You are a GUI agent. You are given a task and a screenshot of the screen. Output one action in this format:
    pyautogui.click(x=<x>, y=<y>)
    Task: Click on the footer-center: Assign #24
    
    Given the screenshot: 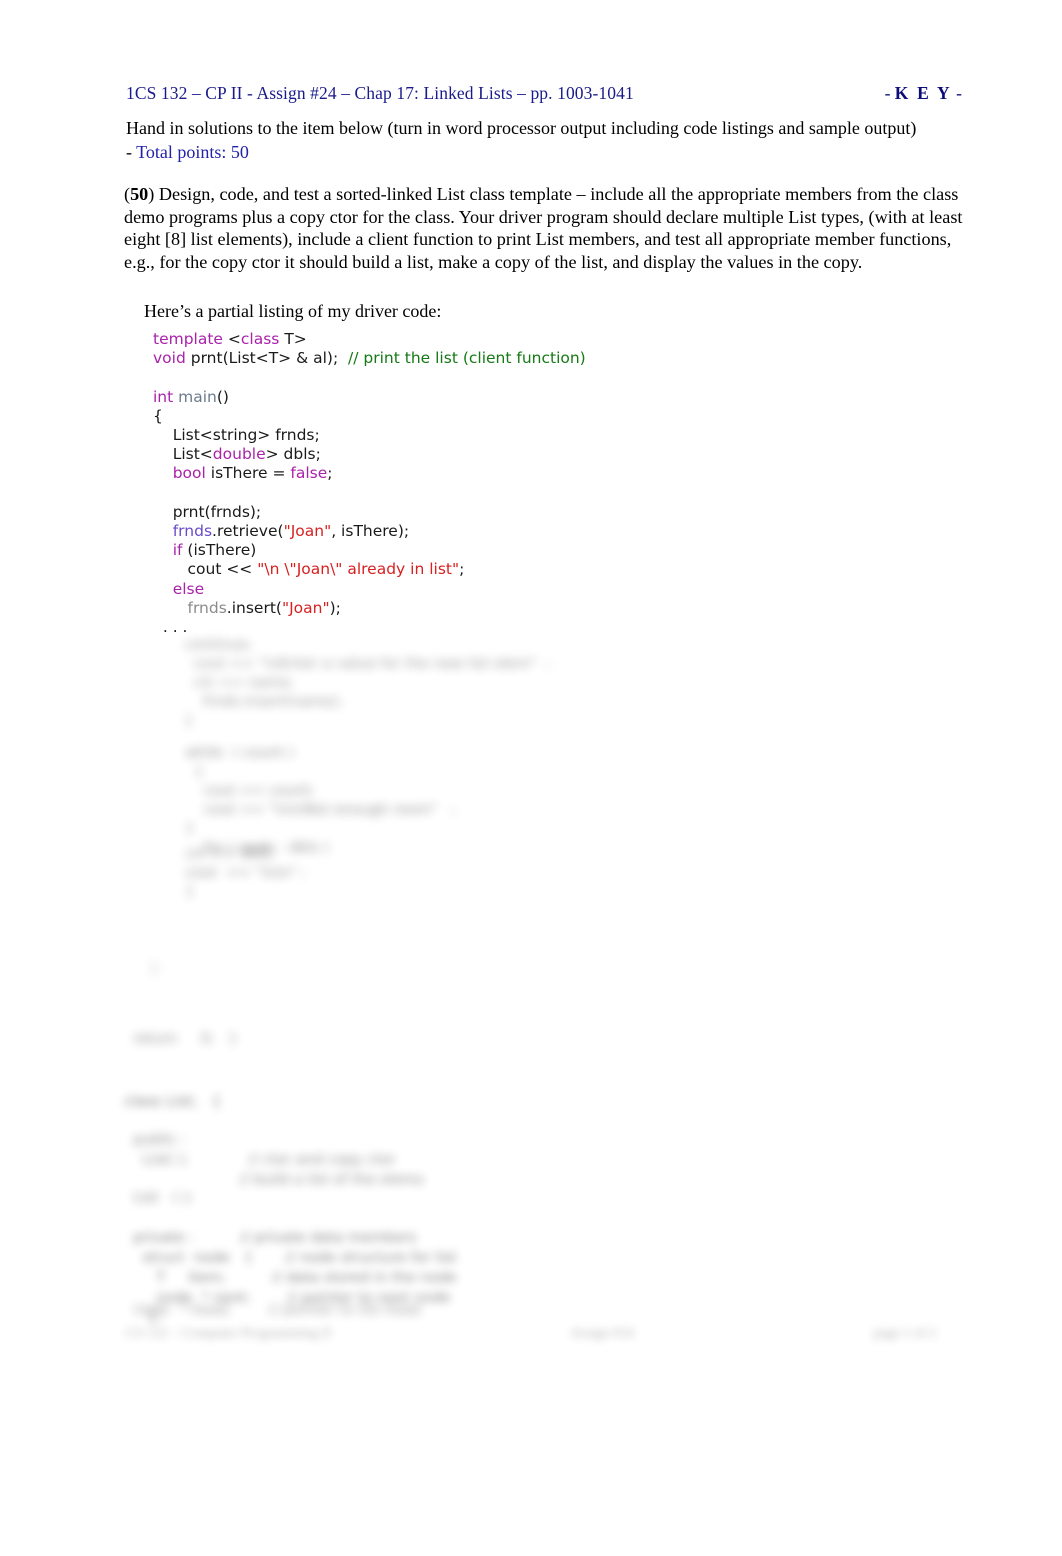 What is the action you would take?
    pyautogui.click(x=602, y=1333)
    